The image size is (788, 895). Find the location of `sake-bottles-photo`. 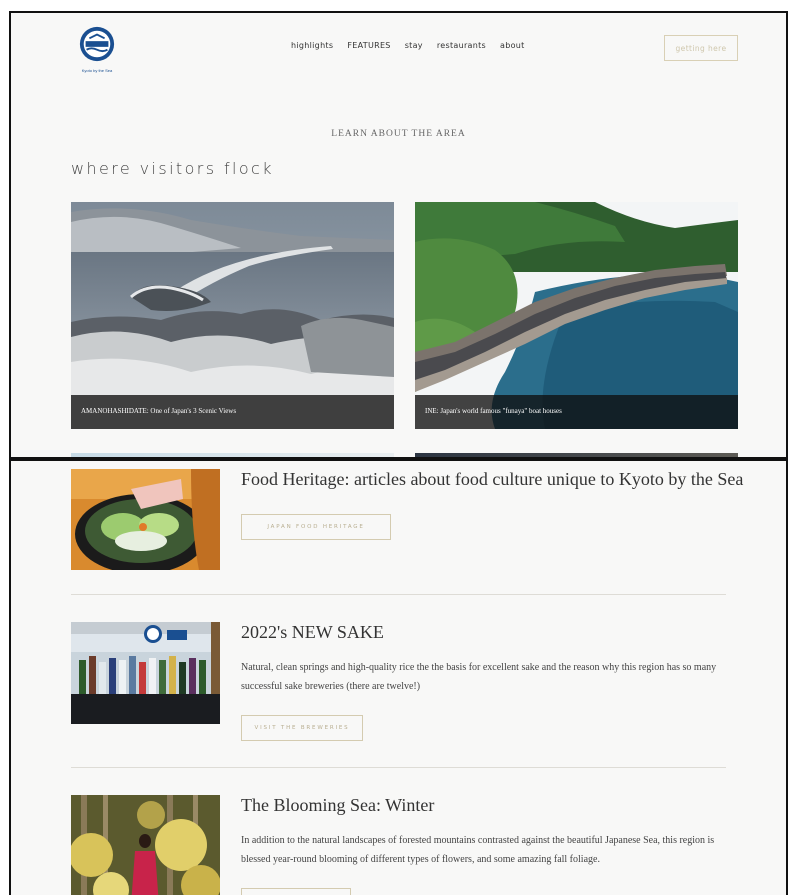

sake-bottles-photo is located at coordinates (145, 673).